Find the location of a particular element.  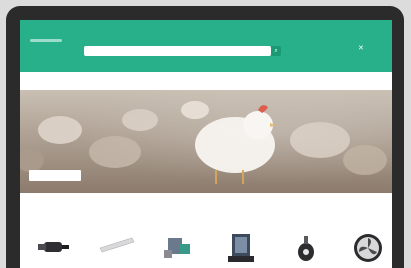

carousel-dots is located at coordinates (214, 192).